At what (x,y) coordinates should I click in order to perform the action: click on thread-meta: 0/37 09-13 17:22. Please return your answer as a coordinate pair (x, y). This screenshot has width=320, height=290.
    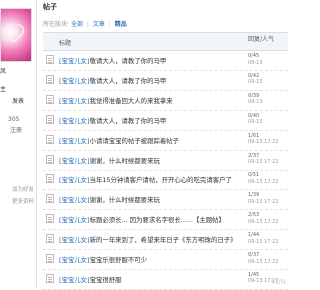
    Looking at the image, I should click on (268, 258).